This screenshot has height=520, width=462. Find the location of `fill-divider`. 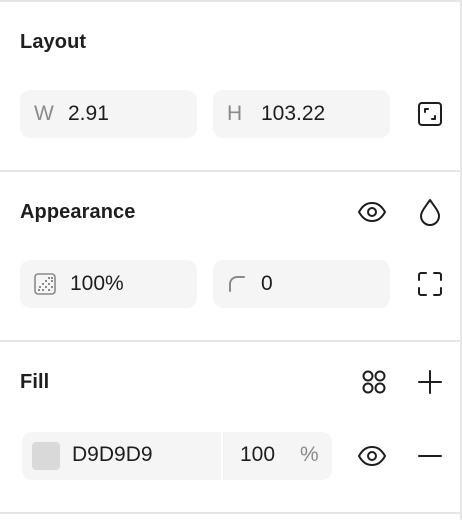

fill-divider is located at coordinates (231, 513).